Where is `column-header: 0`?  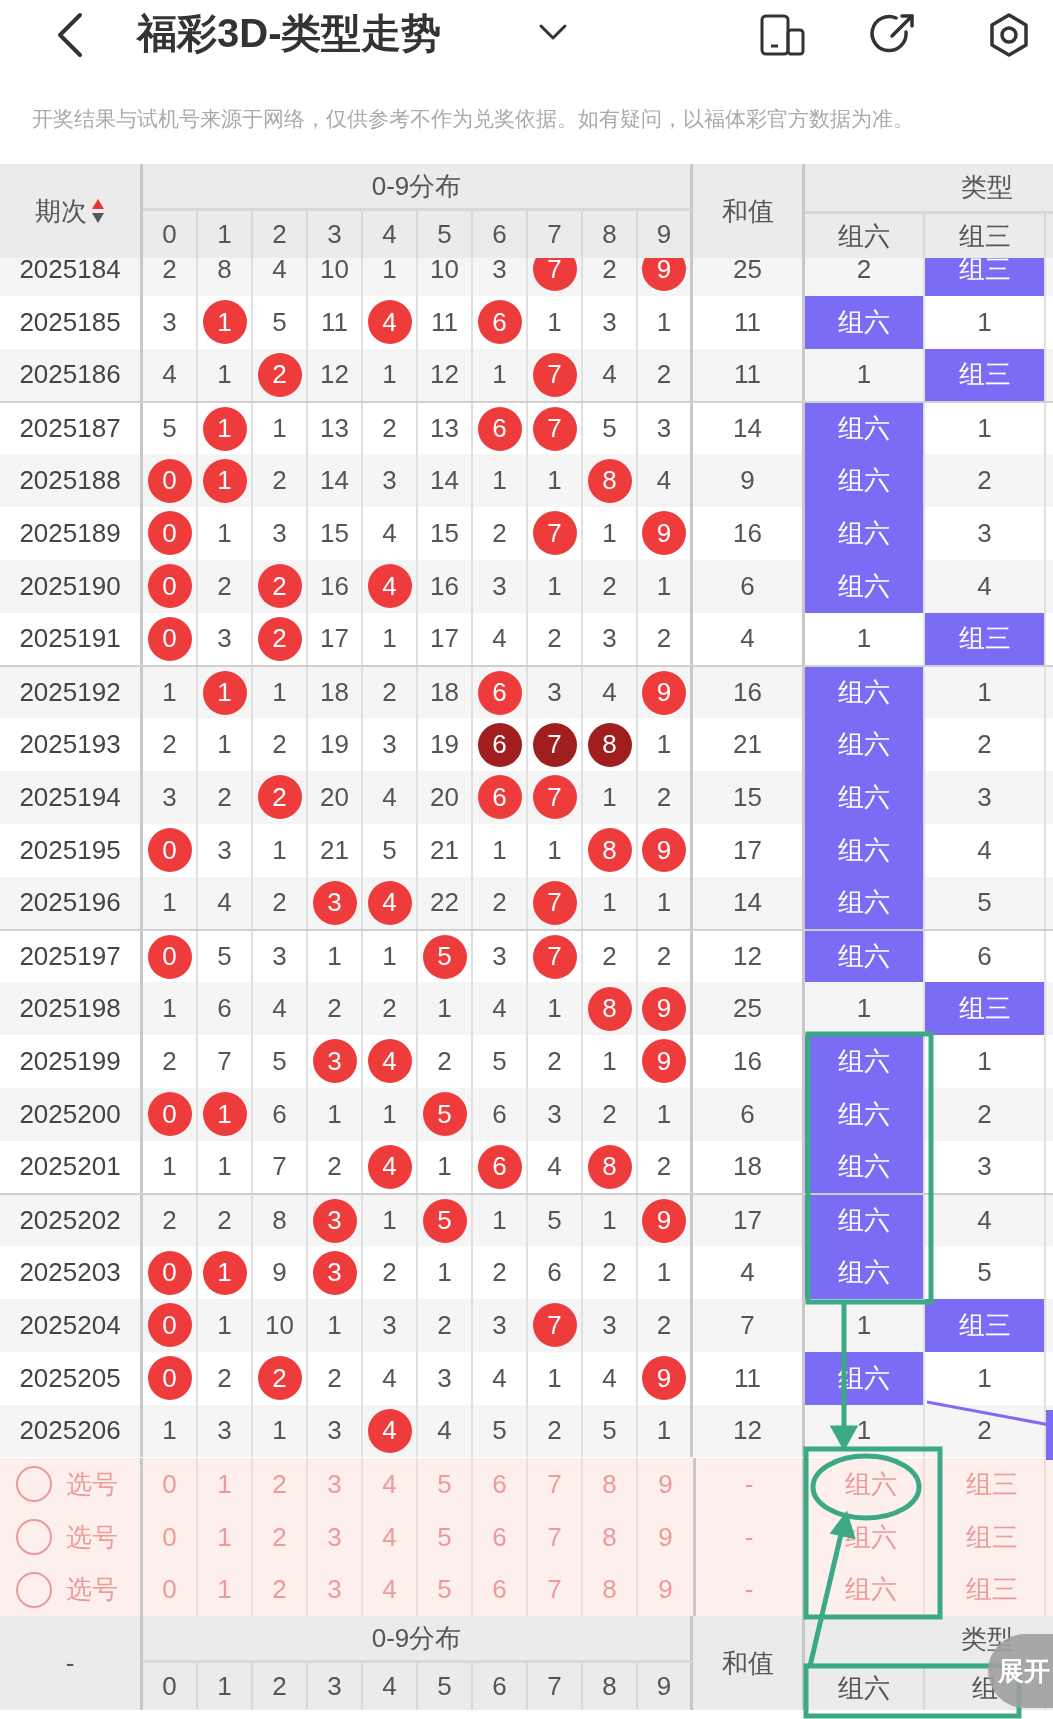
column-header: 0 is located at coordinates (170, 1687).